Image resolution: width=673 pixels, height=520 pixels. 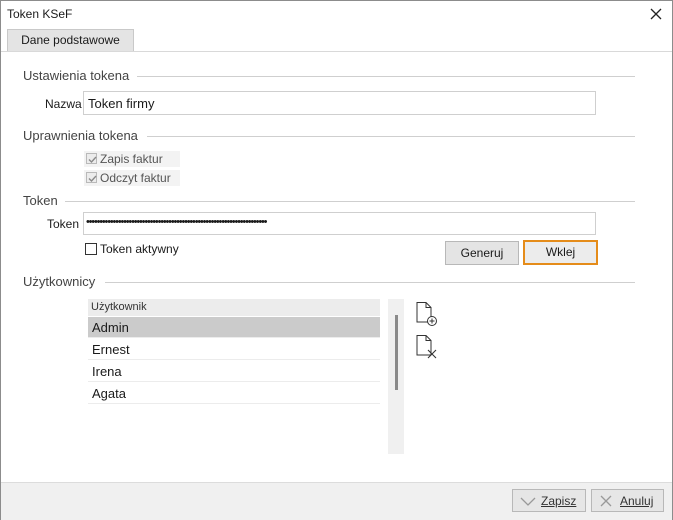 What do you see at coordinates (606, 501) in the screenshot?
I see `cross-icon` at bounding box center [606, 501].